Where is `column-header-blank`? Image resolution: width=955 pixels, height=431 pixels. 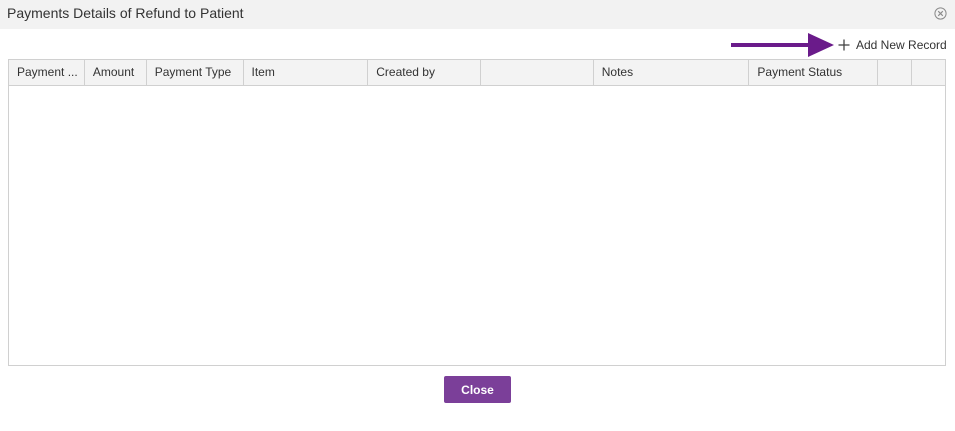 column-header-blank is located at coordinates (537, 72).